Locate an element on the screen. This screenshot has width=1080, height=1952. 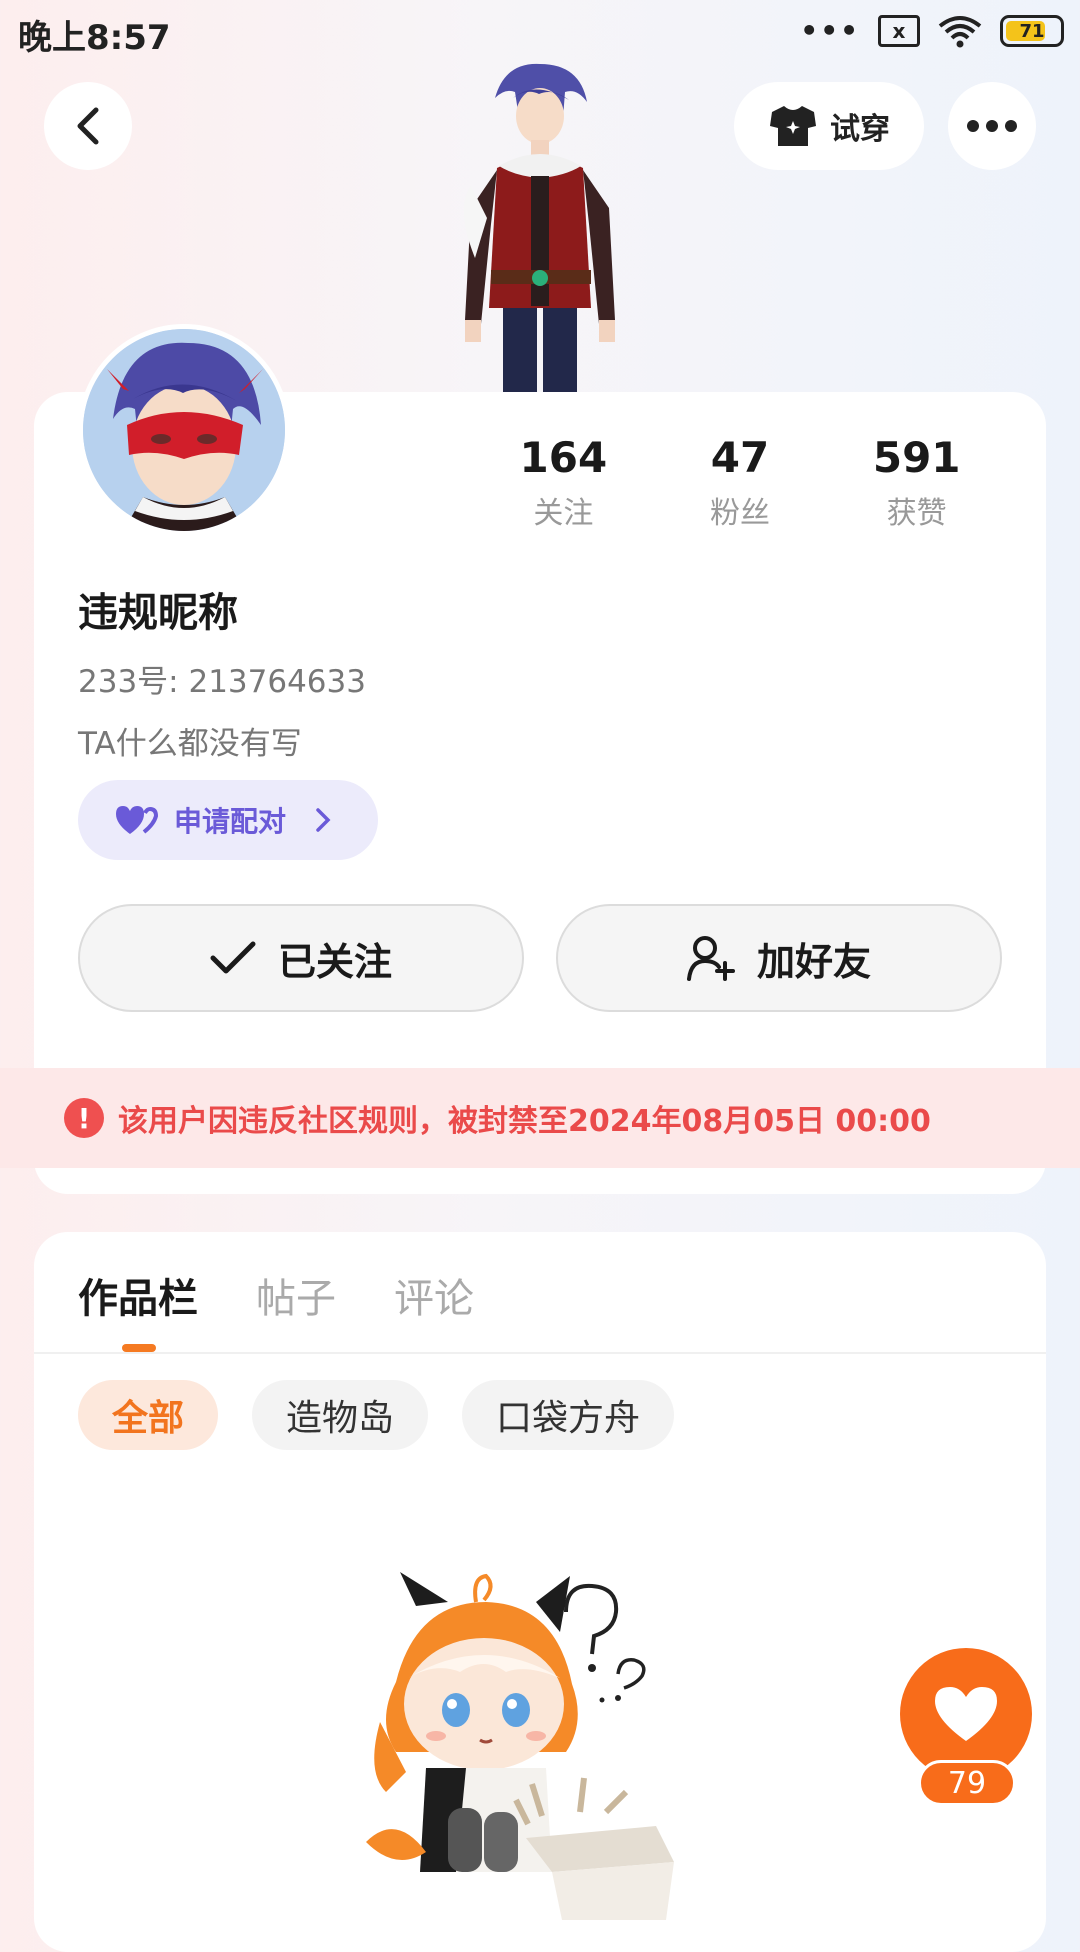
profile-stats: 164 关注 47 粉丝 591 获赞 is located at coordinates (740, 482).